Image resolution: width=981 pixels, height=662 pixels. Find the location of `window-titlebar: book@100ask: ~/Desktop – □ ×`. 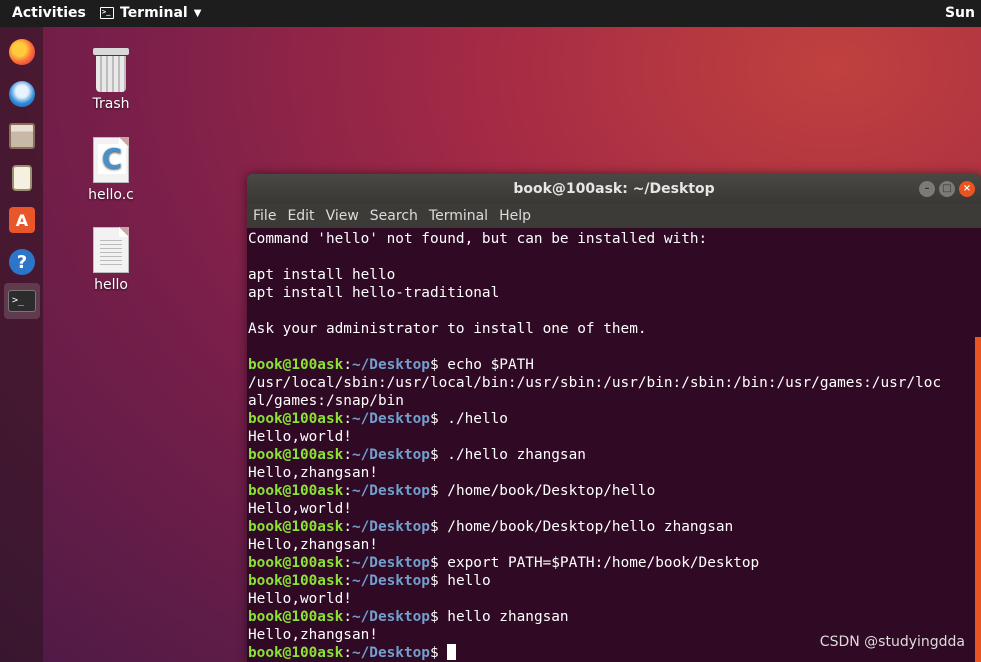

window-titlebar: book@100ask: ~/Desktop – □ × is located at coordinates (614, 189).